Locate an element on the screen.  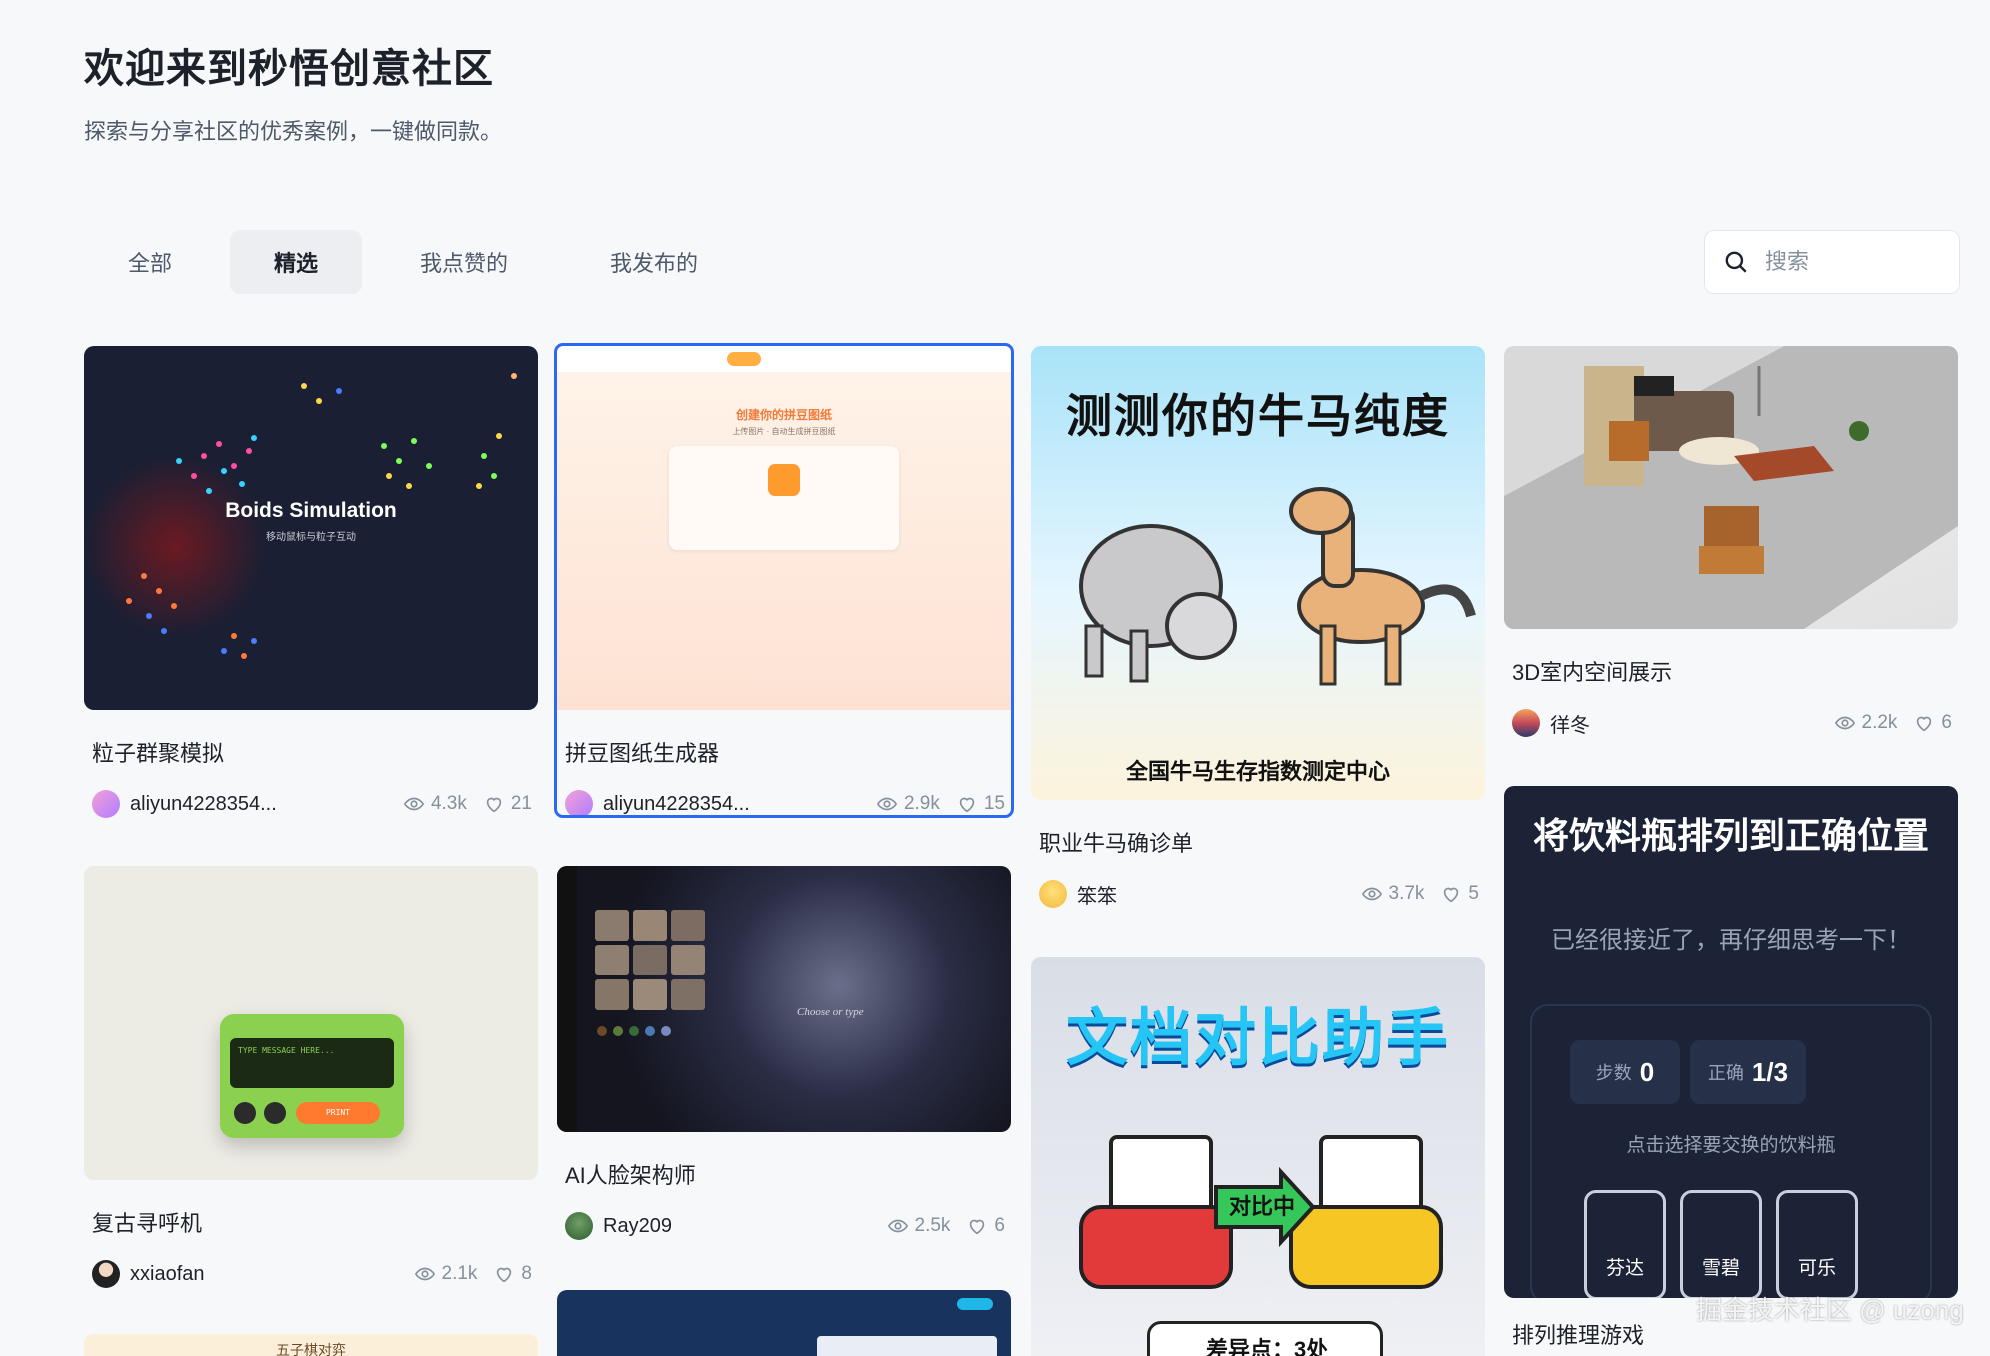
thumb-subtitle: 全国牛马生存指数测定中心 is located at coordinates (1257, 771).